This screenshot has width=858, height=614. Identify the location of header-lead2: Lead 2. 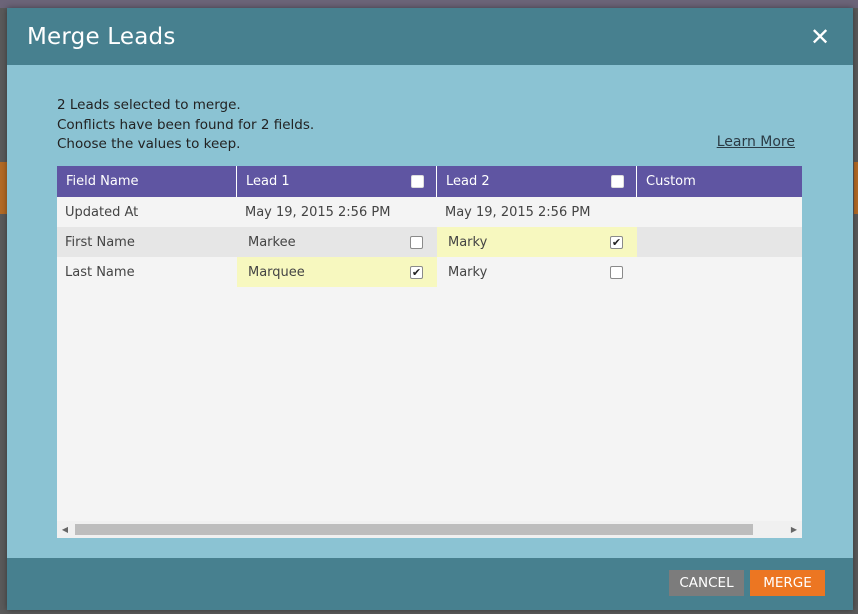
(537, 181).